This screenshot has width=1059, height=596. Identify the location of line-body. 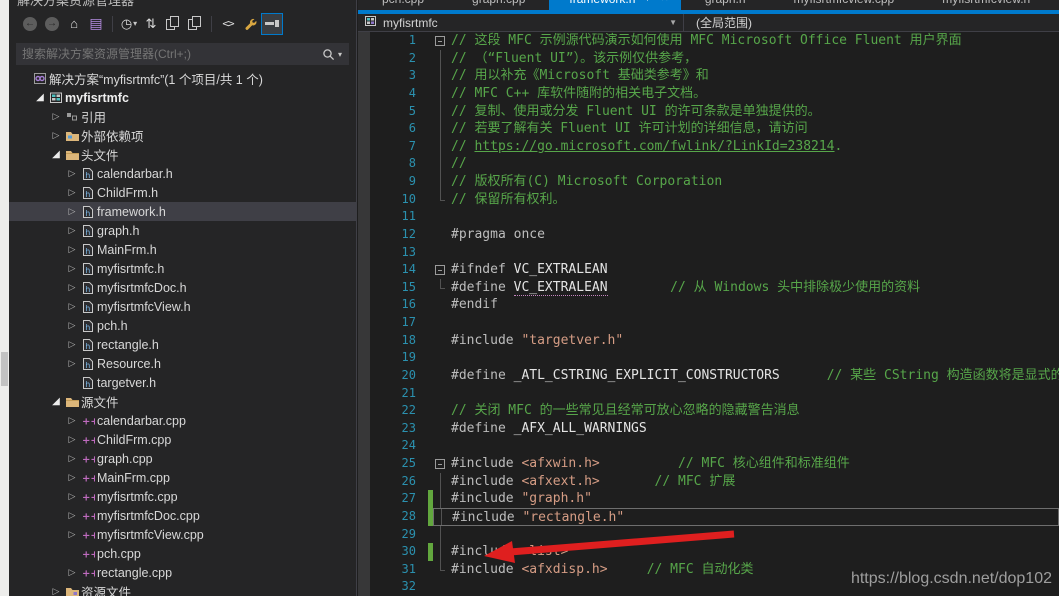
(746, 394).